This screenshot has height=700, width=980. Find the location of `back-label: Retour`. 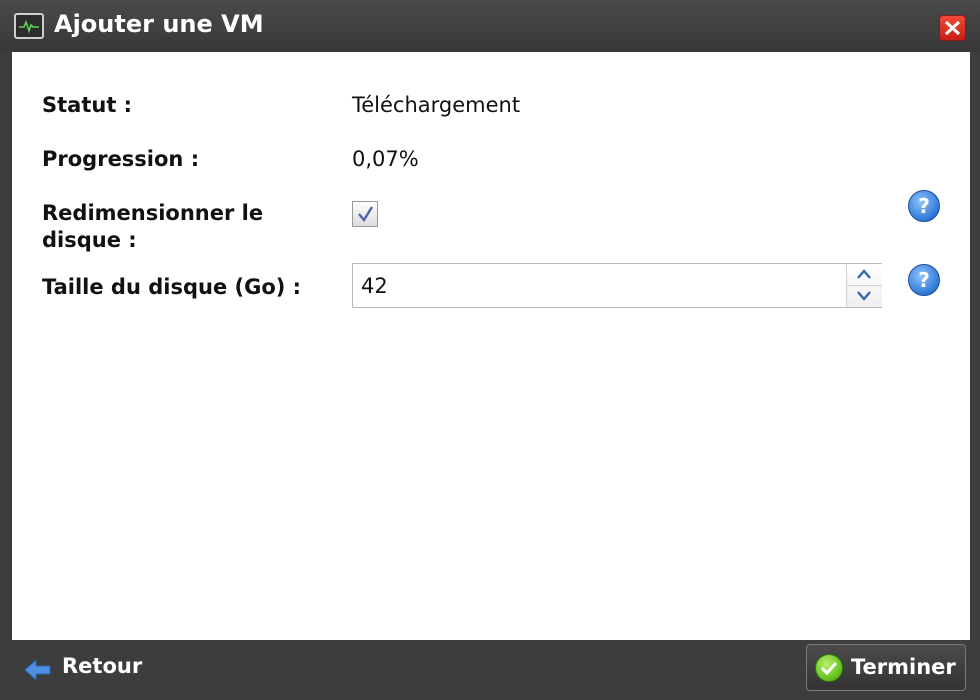

back-label: Retour is located at coordinates (102, 666).